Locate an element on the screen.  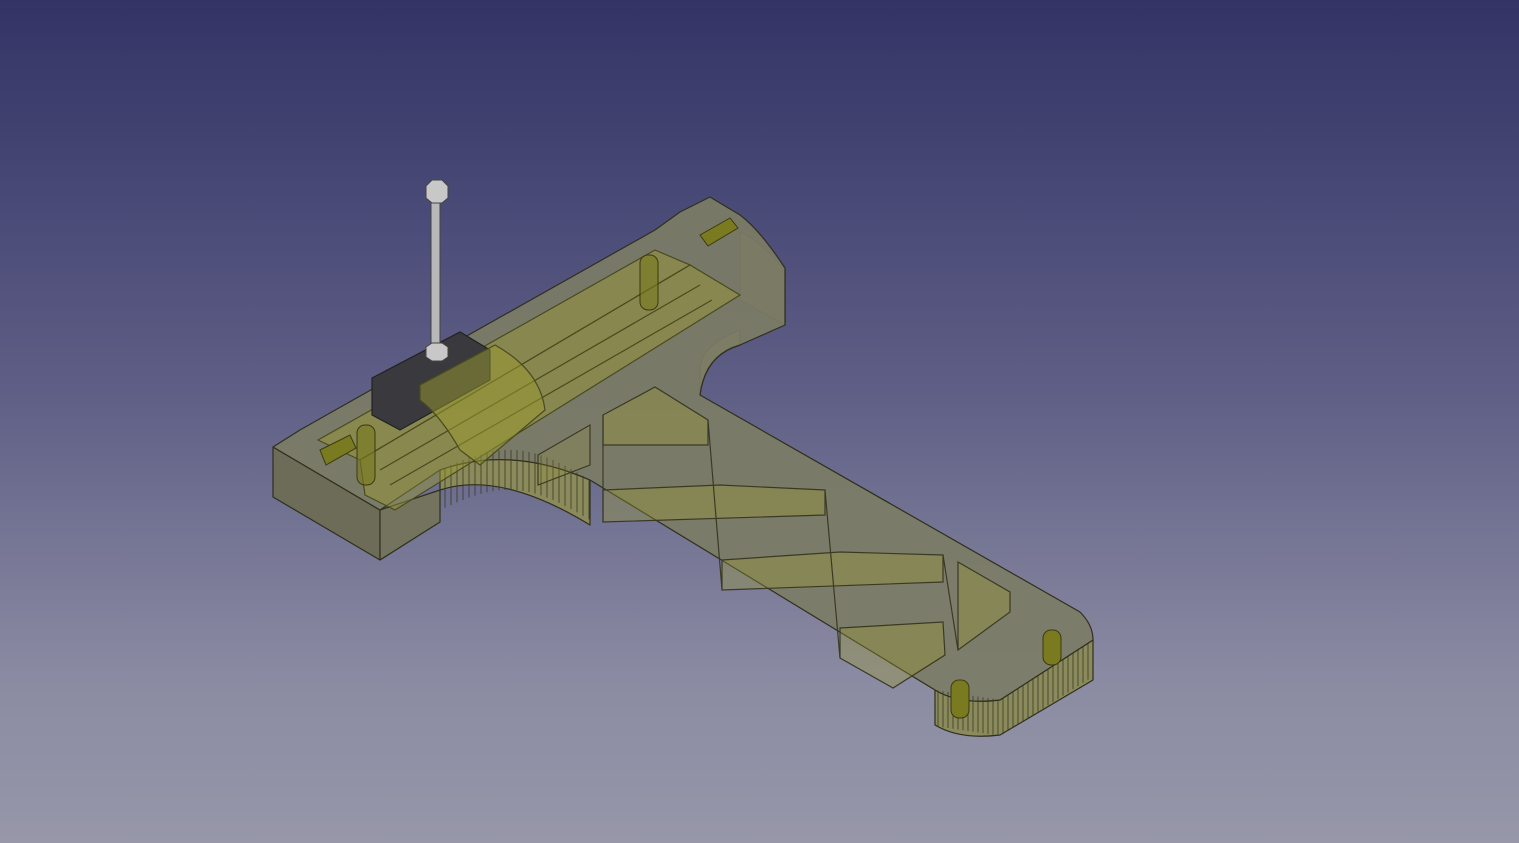
rod-shaft is located at coordinates (435, 272).